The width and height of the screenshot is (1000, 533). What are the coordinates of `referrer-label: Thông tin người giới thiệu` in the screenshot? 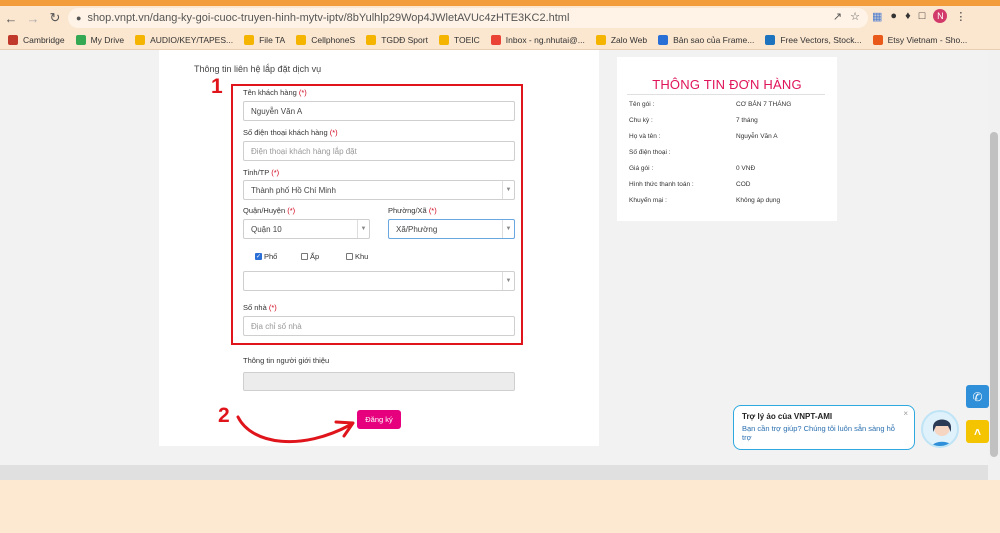 It's located at (286, 360).